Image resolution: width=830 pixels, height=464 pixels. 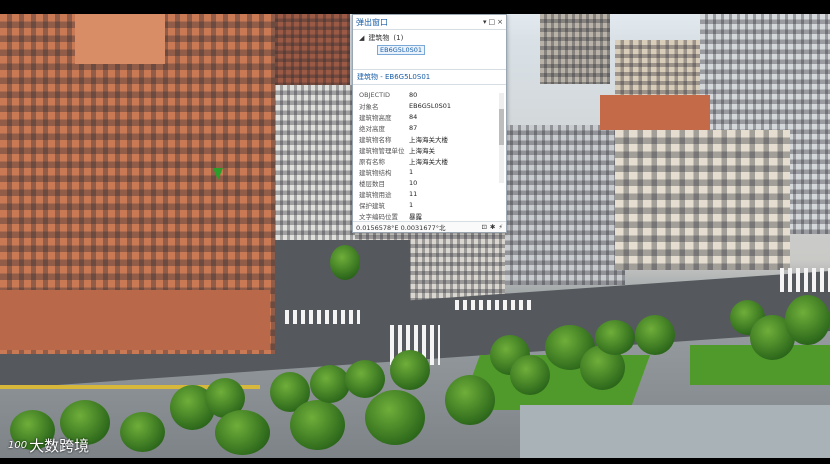 I want to click on building-bank, so click(x=702, y=200).